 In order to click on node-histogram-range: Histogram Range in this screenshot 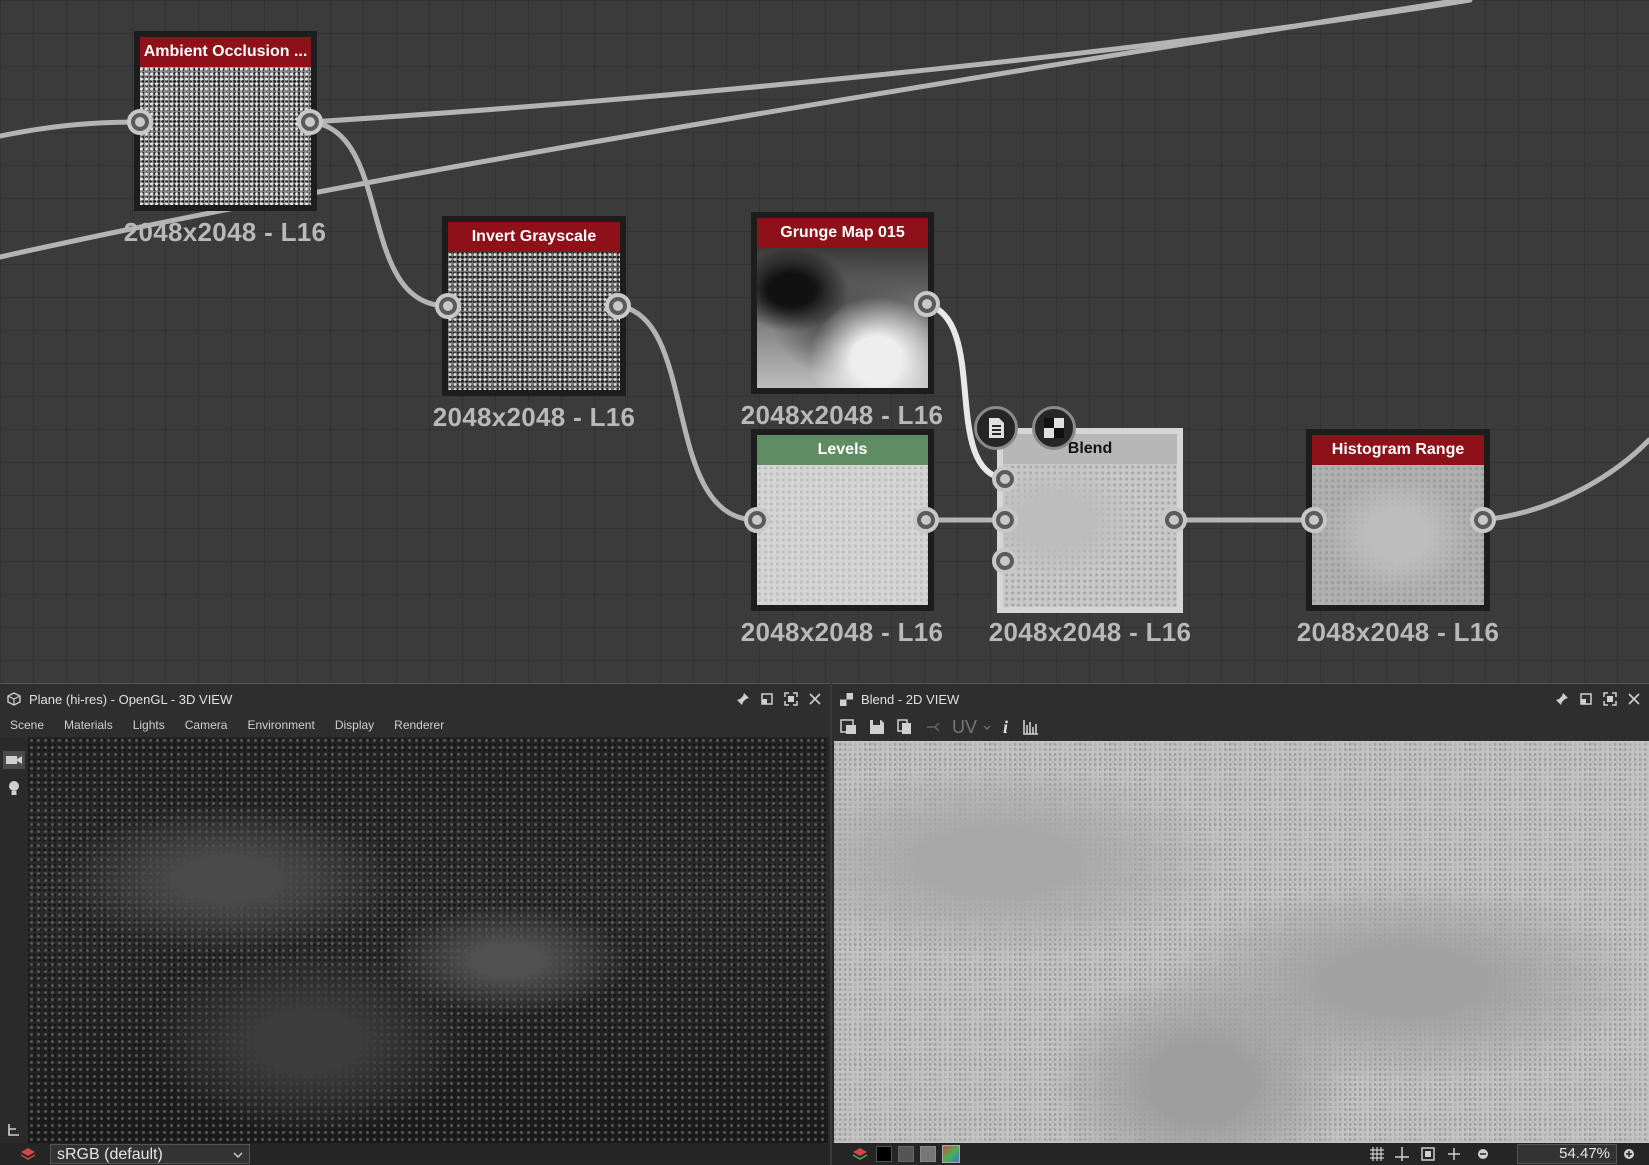, I will do `click(1398, 520)`.